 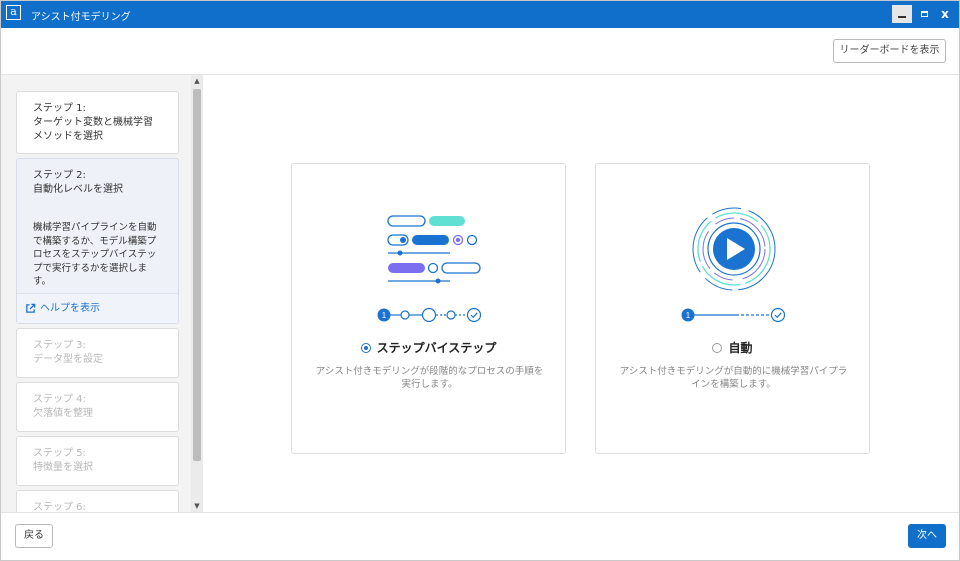 I want to click on automatic-option-card: 1 自動 アシスト付きモデリングが自動的に機械学習パイプラインを構築します。, so click(x=732, y=308).